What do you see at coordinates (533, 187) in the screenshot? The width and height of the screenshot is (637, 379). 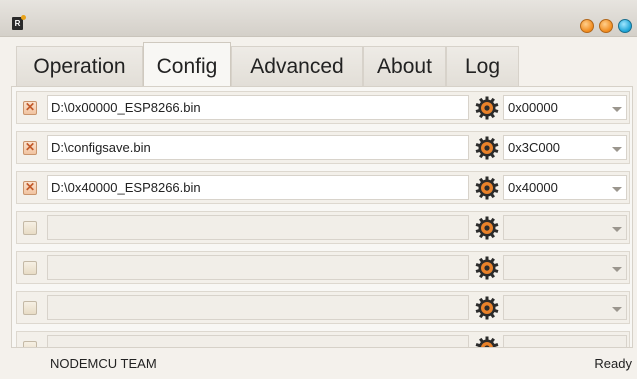 I see `flash-address-text: 0x40000` at bounding box center [533, 187].